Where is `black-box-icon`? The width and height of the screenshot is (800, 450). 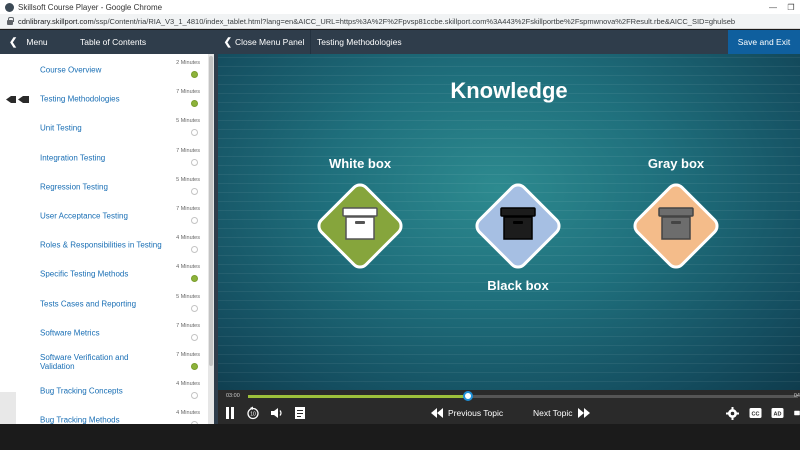
black-box-icon is located at coordinates (518, 223).